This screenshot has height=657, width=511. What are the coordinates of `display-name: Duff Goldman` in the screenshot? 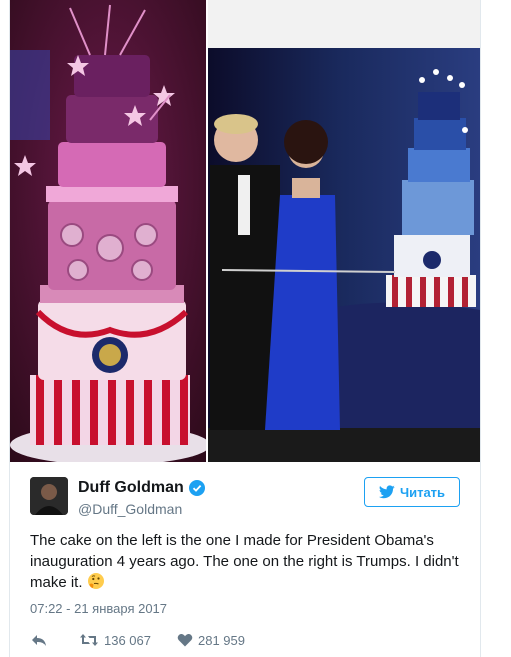 It's located at (131, 488).